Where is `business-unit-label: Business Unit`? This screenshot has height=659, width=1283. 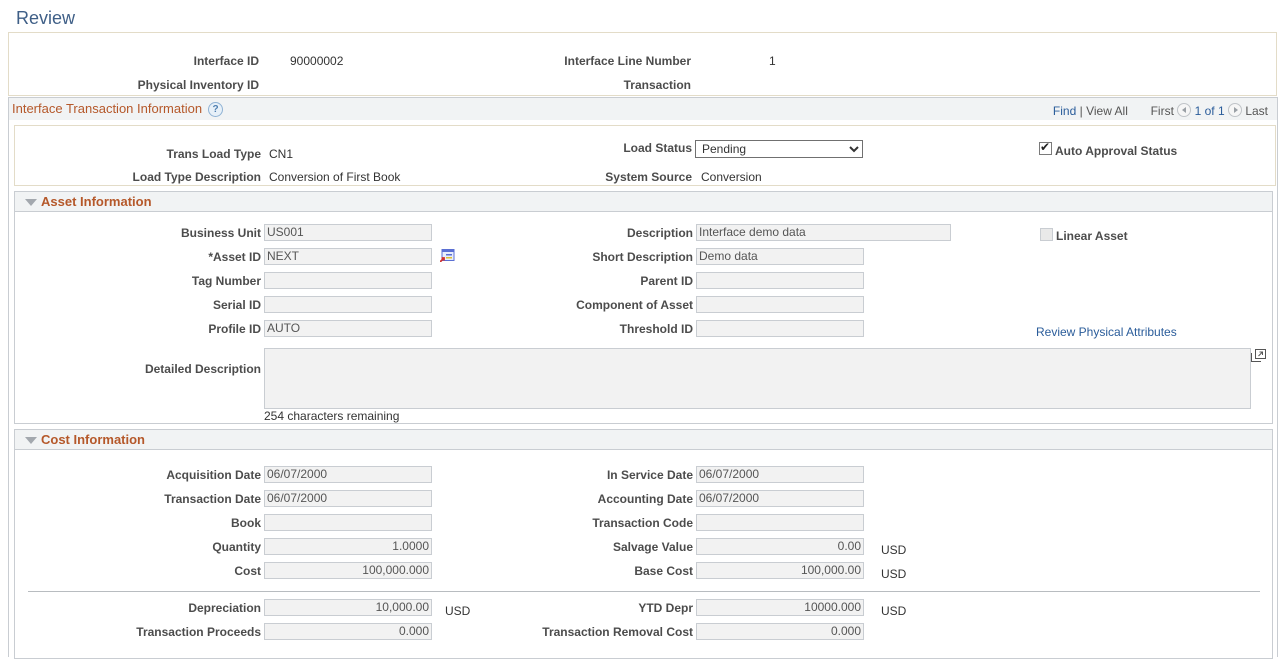
business-unit-label: Business Unit is located at coordinates (220, 233).